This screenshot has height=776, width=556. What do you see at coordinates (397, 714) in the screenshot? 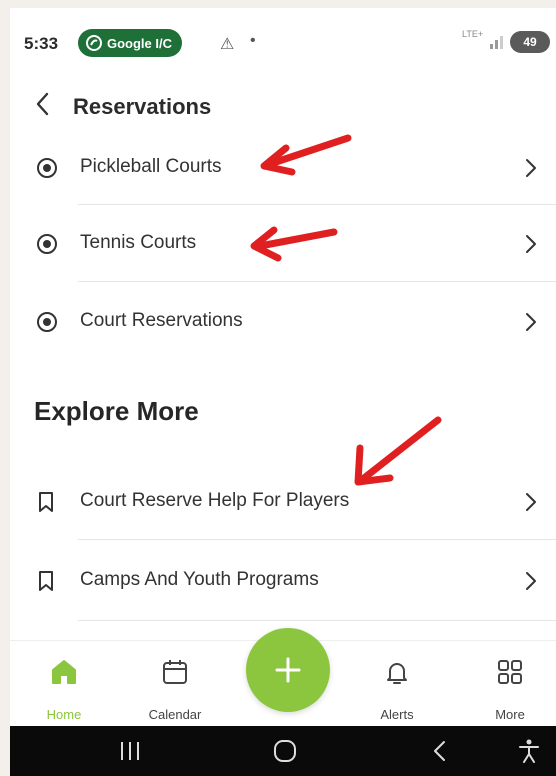
I see `nav-label: Alerts` at bounding box center [397, 714].